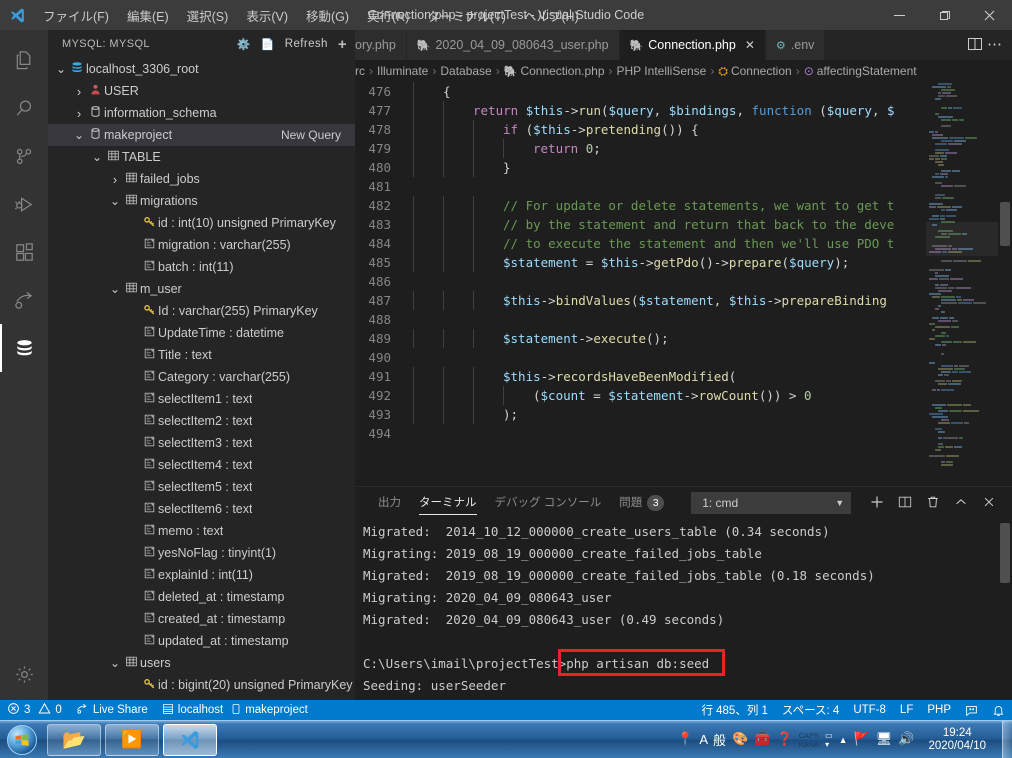  What do you see at coordinates (148, 15) in the screenshot?
I see `menu-edit: 編集(E)` at bounding box center [148, 15].